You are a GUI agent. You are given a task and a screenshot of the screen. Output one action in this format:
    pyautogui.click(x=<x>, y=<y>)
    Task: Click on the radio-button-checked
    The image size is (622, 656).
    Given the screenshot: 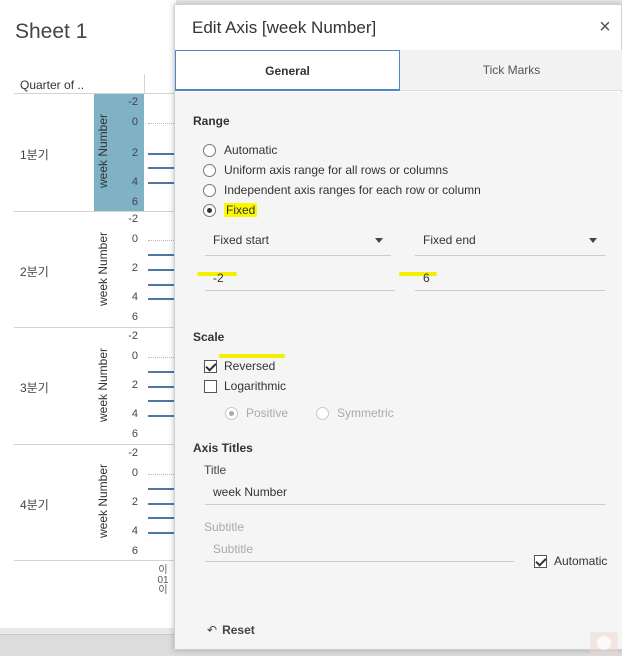 What is the action you would take?
    pyautogui.click(x=209, y=210)
    